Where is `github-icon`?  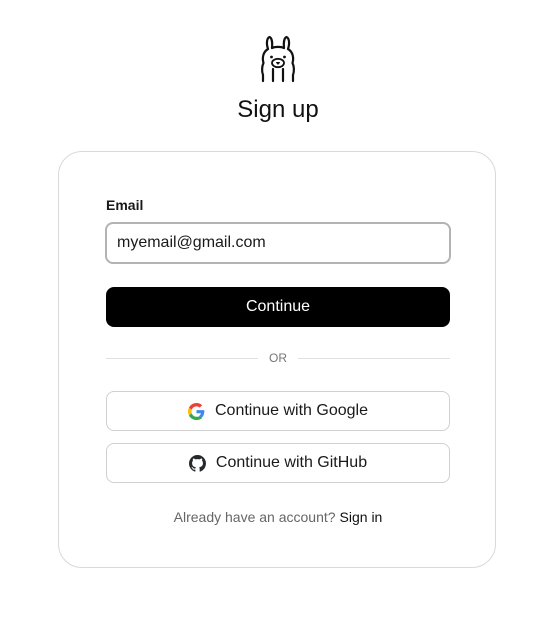 github-icon is located at coordinates (197, 463).